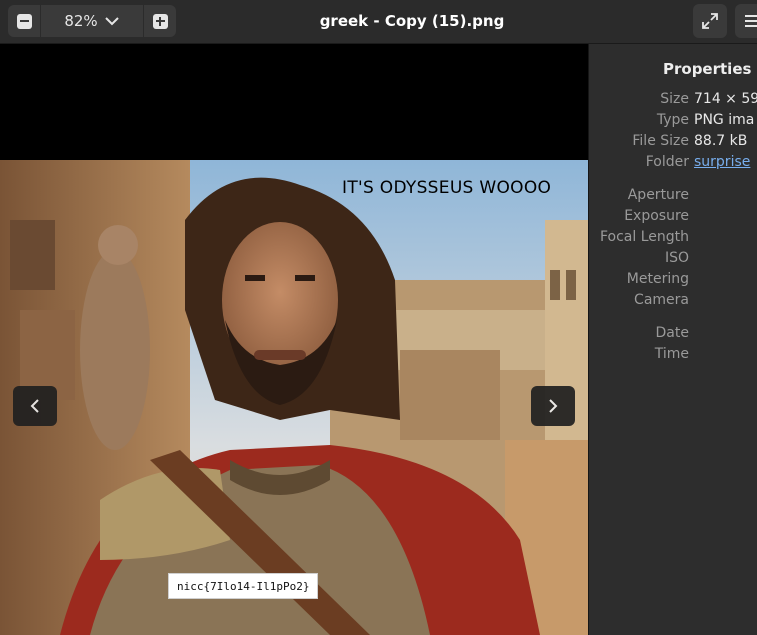 This screenshot has height=635, width=757. Describe the element at coordinates (81, 21) in the screenshot. I see `zoom-level-value: 82%` at that location.